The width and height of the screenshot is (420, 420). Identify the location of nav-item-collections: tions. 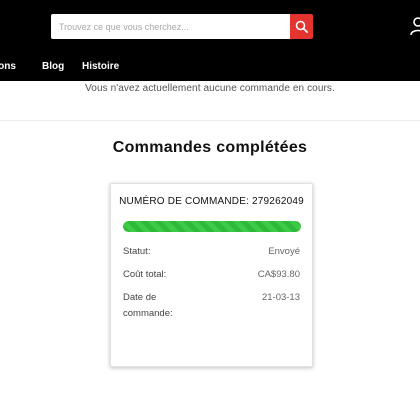
(8, 67).